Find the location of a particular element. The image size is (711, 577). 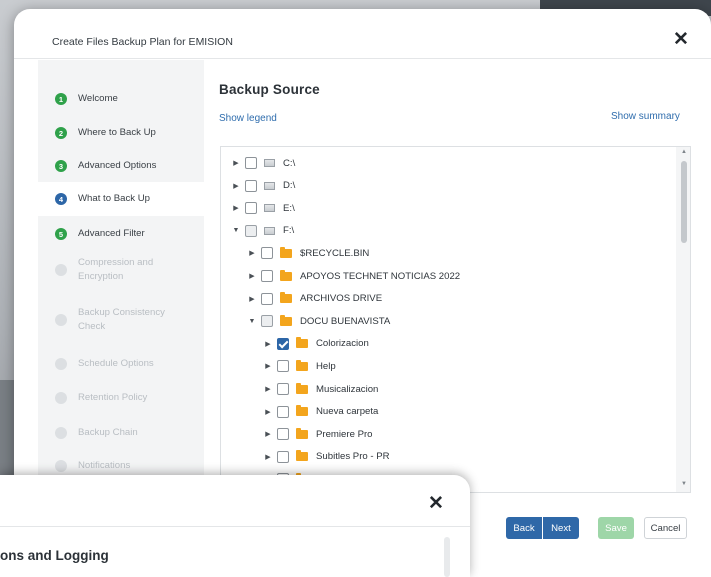

wizard-step-9: 9 Retention Policy is located at coordinates (121, 398).